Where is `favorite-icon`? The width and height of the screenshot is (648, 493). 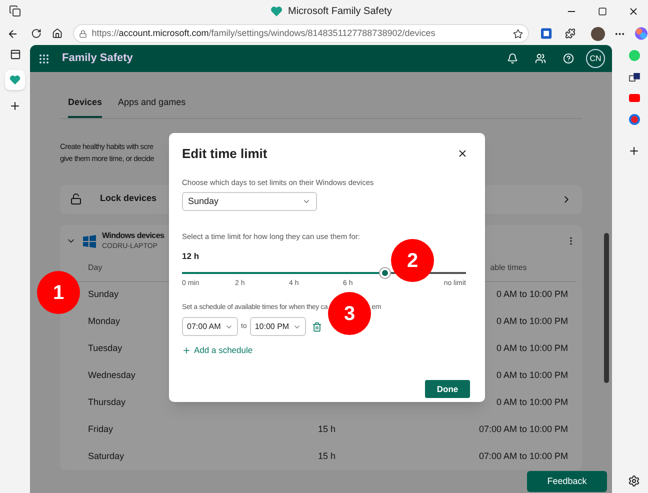 favorite-icon is located at coordinates (518, 33).